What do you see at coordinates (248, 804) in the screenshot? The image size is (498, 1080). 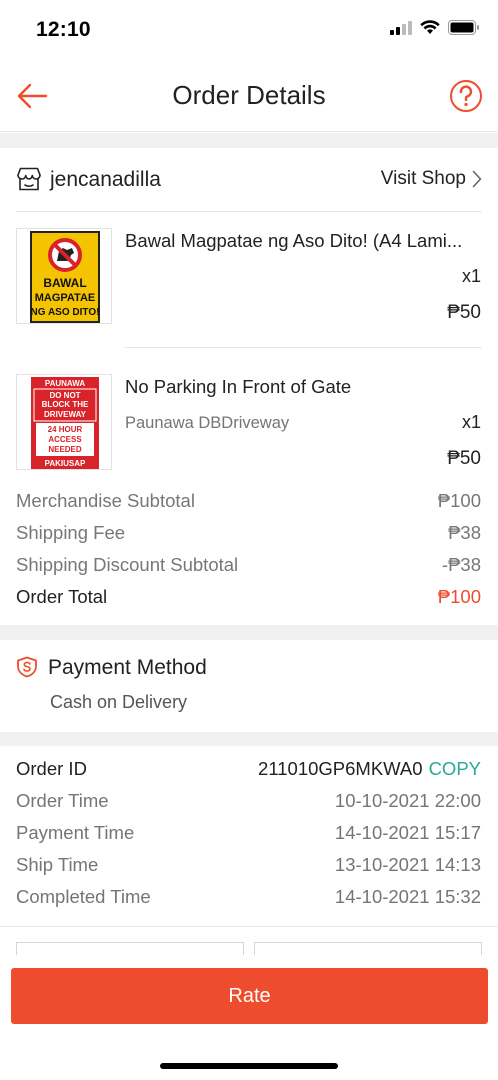 I see `order-time-row: Order Time 10-10-2021 22:00` at bounding box center [248, 804].